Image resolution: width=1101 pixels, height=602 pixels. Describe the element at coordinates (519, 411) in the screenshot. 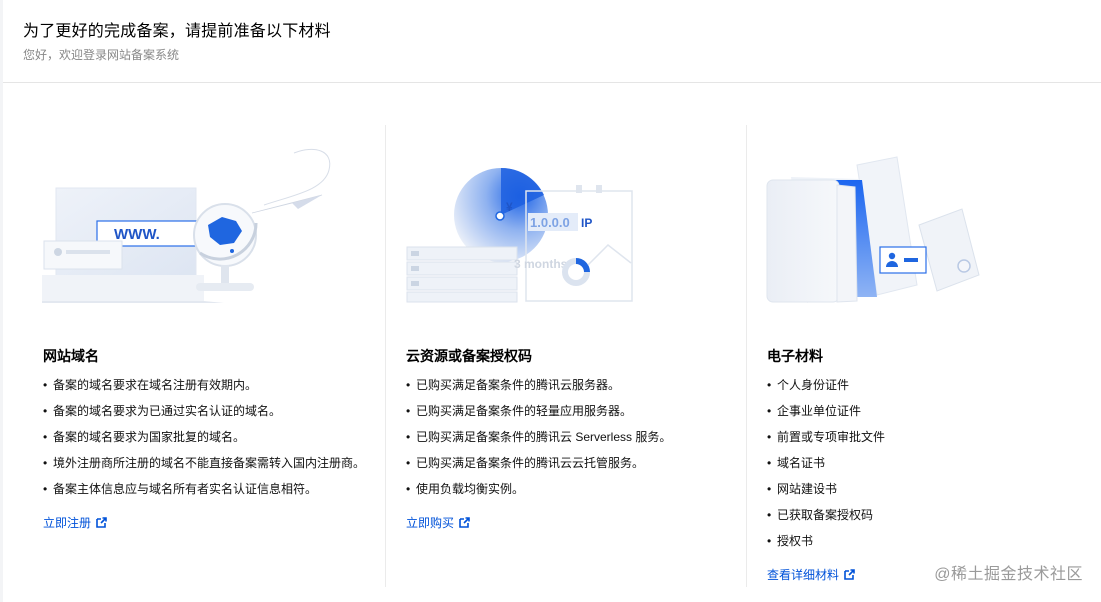

I see `list-item: • 已购买满足备案条件的轻量应用服务器。` at that location.